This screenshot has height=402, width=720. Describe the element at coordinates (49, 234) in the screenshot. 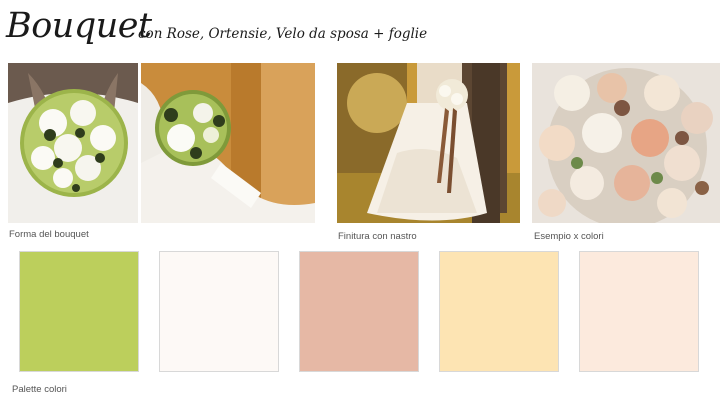

I see `photo-caption: Forma del bouquet` at that location.